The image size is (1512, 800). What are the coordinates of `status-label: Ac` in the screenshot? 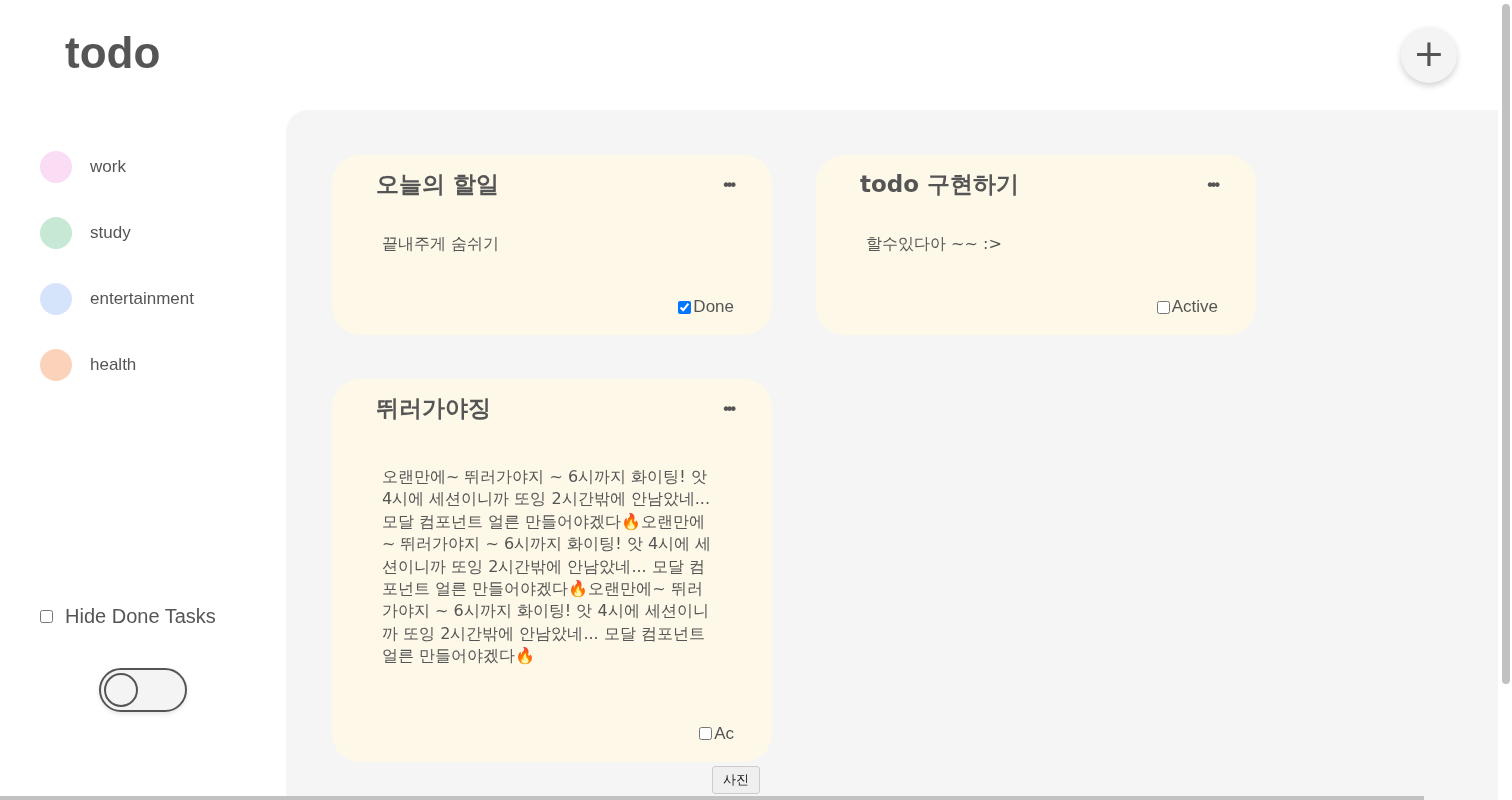 It's located at (724, 733).